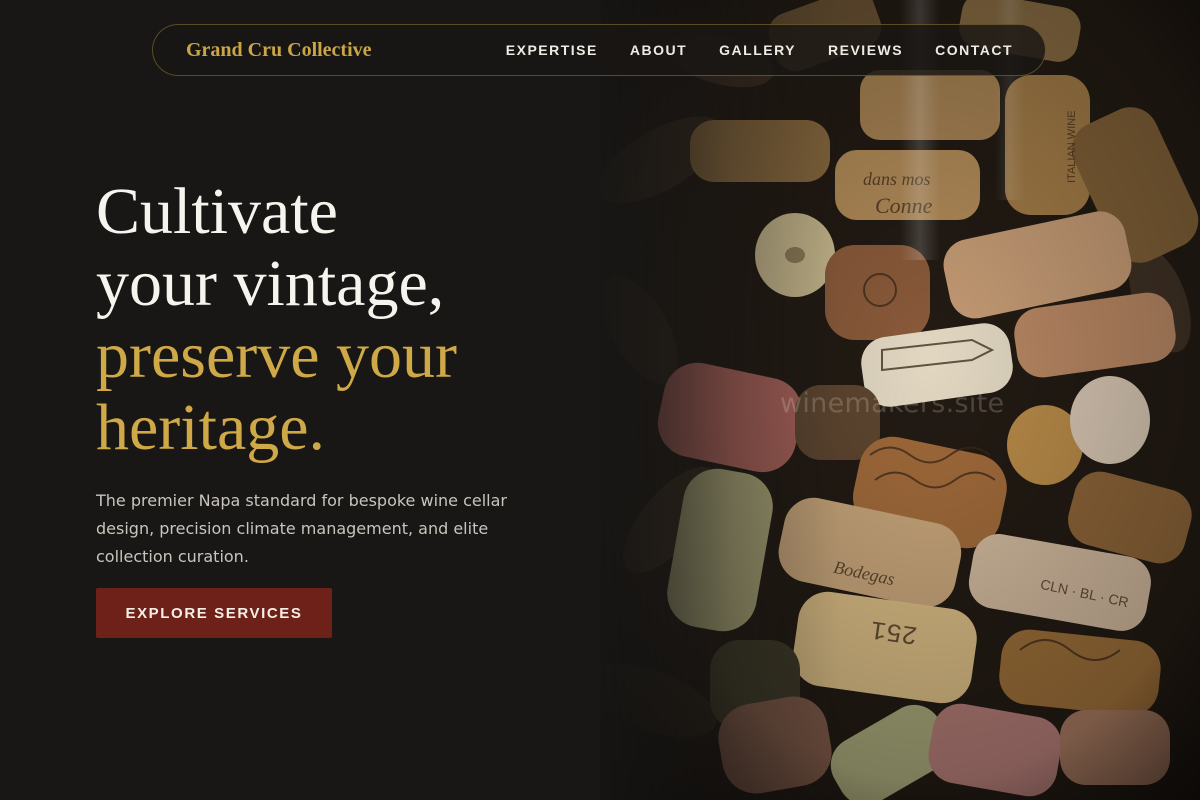 Image resolution: width=1200 pixels, height=800 pixels. What do you see at coordinates (974, 50) in the screenshot?
I see `nav-link-contact: CONTACT` at bounding box center [974, 50].